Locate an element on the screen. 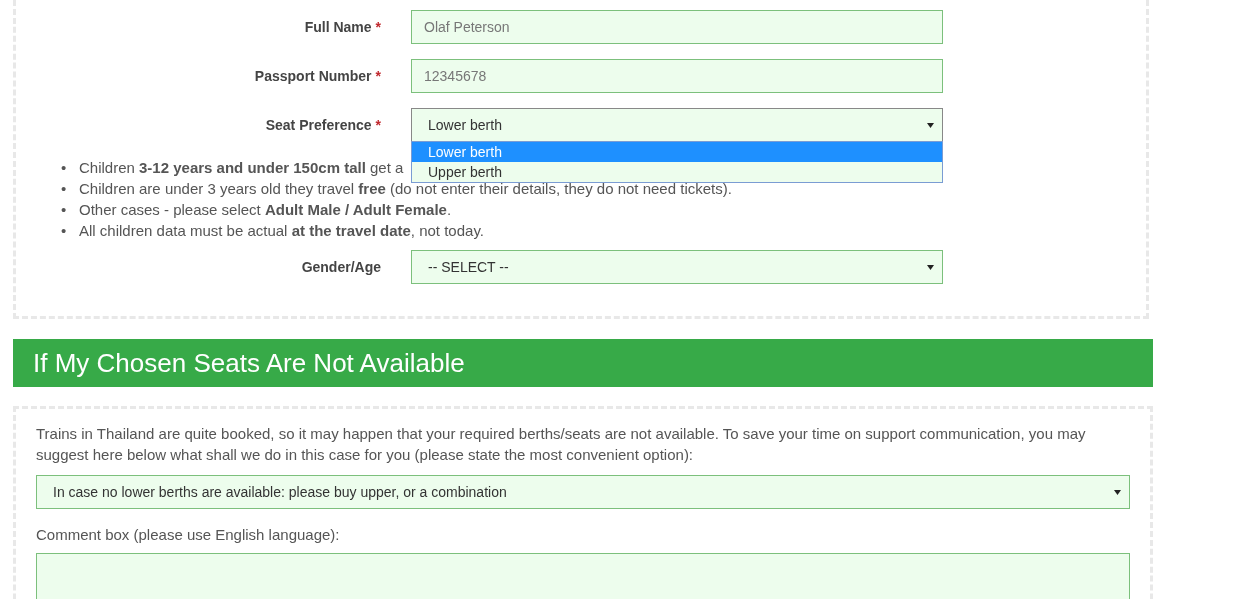  text-field: 12345678 is located at coordinates (677, 76).